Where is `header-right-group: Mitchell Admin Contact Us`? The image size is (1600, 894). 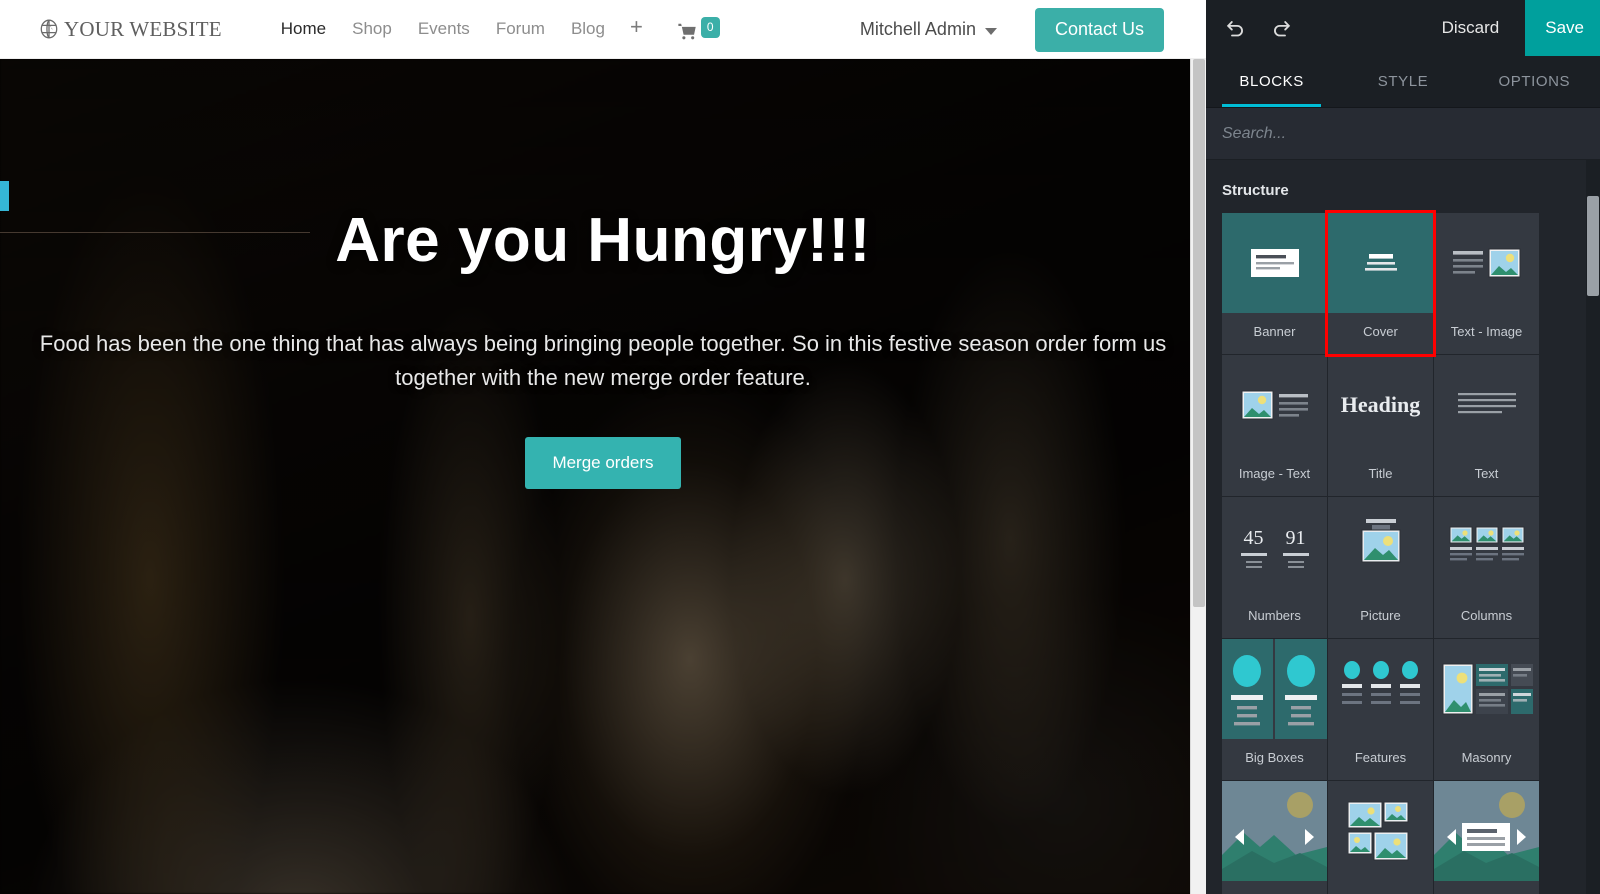 header-right-group: Mitchell Admin Contact Us is located at coordinates (1033, 29).